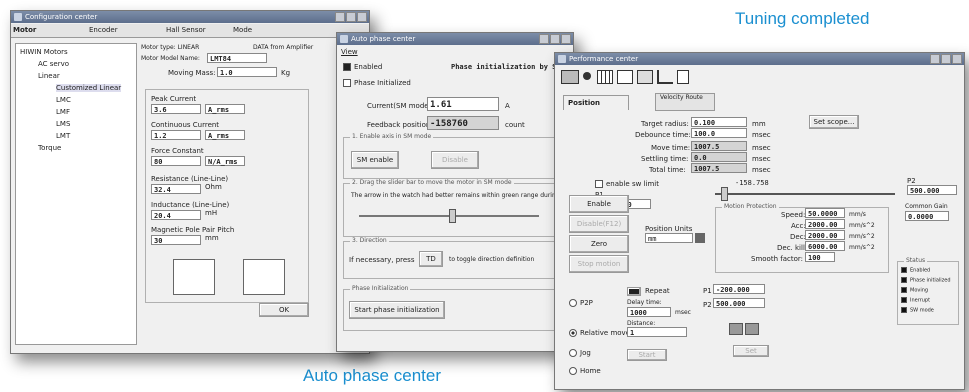  Describe the element at coordinates (825, 224) in the screenshot. I see `acc-field: 2000.00` at that location.